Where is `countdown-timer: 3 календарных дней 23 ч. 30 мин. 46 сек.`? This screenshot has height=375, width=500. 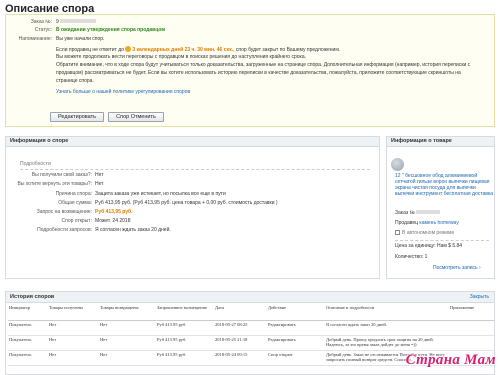 countdown-timer: 3 календарных дней 23 ч. 30 мин. 46 сек. is located at coordinates (183, 50).